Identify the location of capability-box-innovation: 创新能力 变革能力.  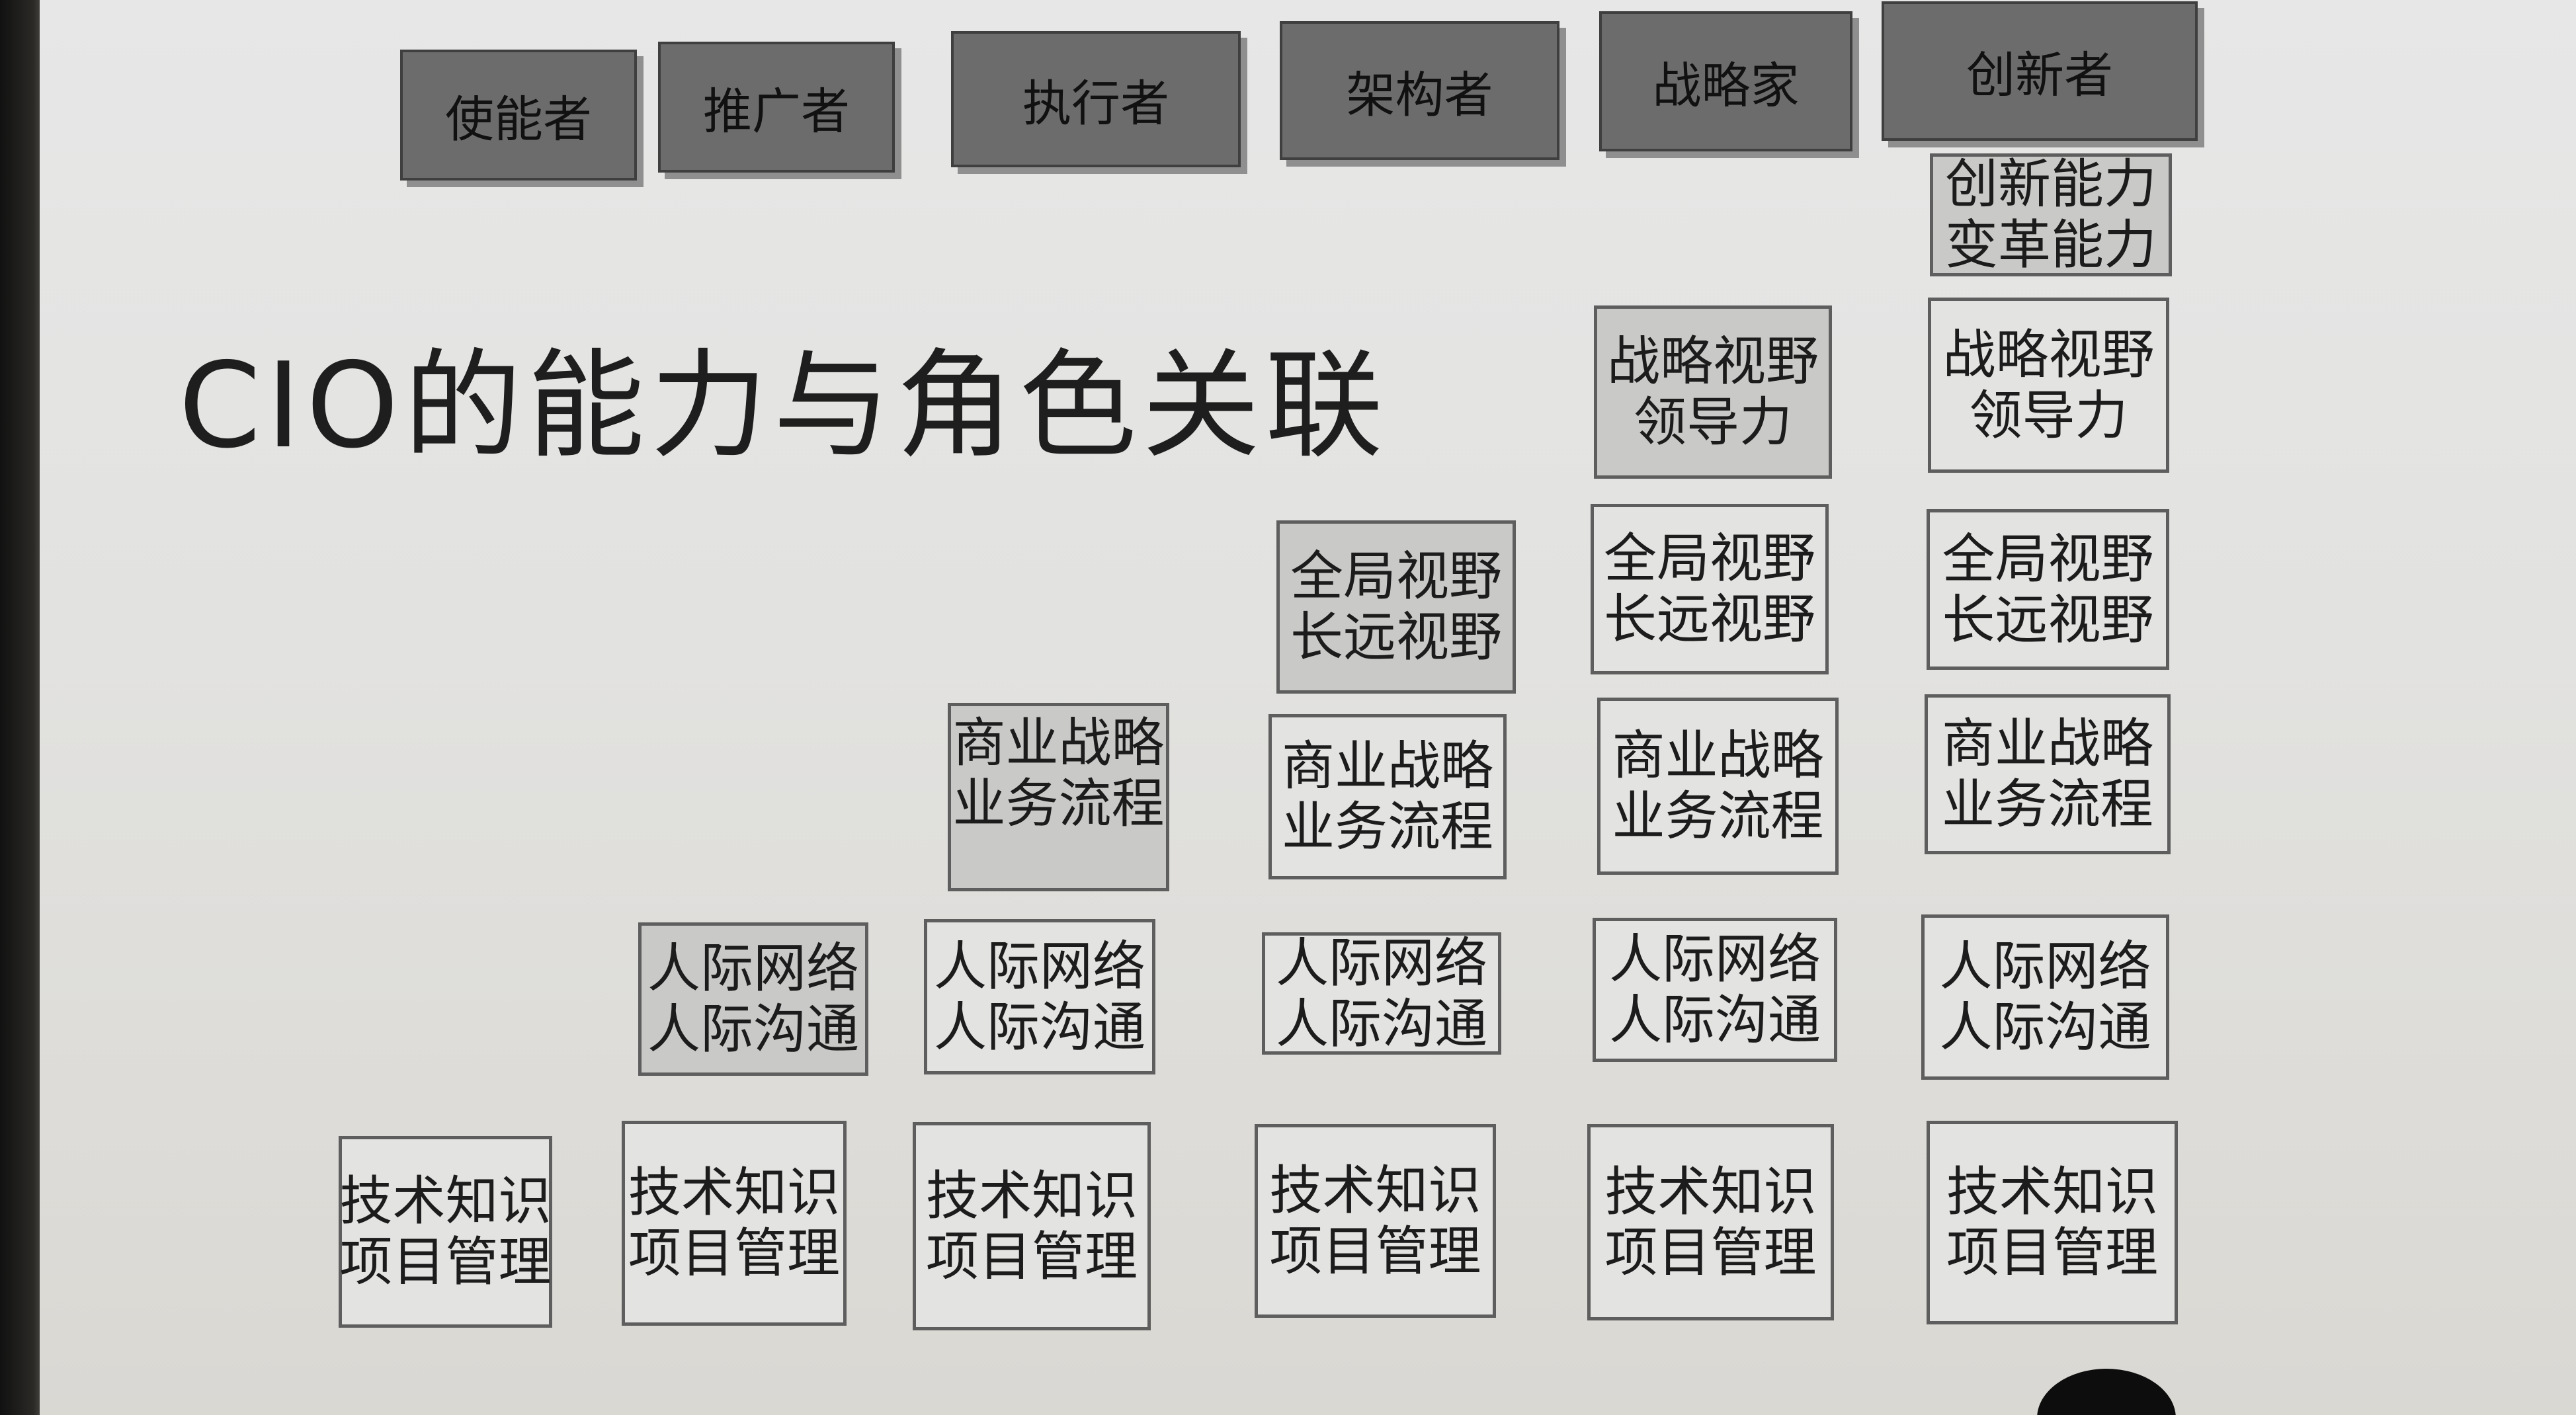
(2051, 215).